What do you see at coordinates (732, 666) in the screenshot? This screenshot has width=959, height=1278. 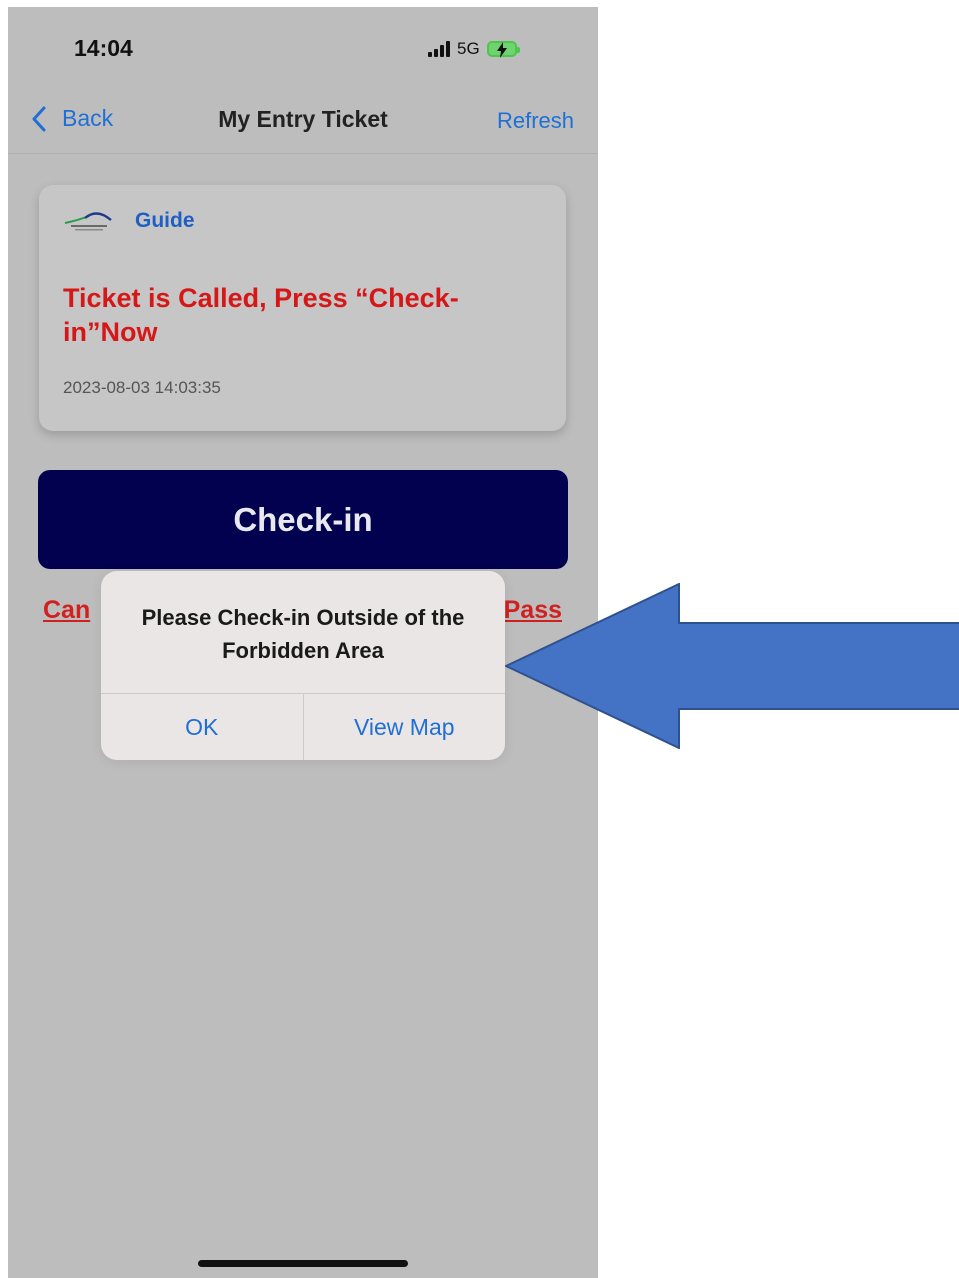 I see `annotation-arrow-icon` at bounding box center [732, 666].